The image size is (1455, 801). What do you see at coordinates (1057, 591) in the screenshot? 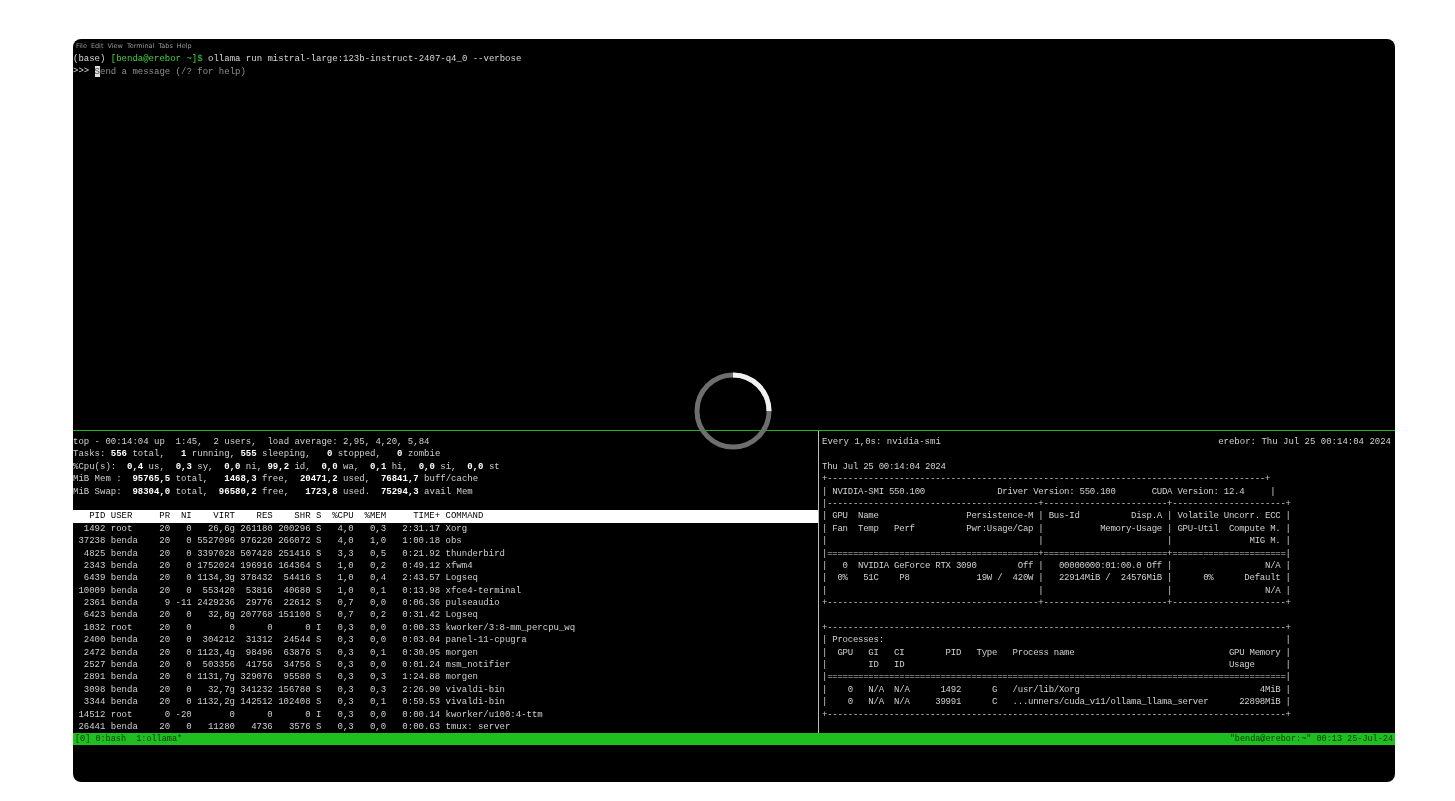
I see `output-line: | | | N/A |` at bounding box center [1057, 591].